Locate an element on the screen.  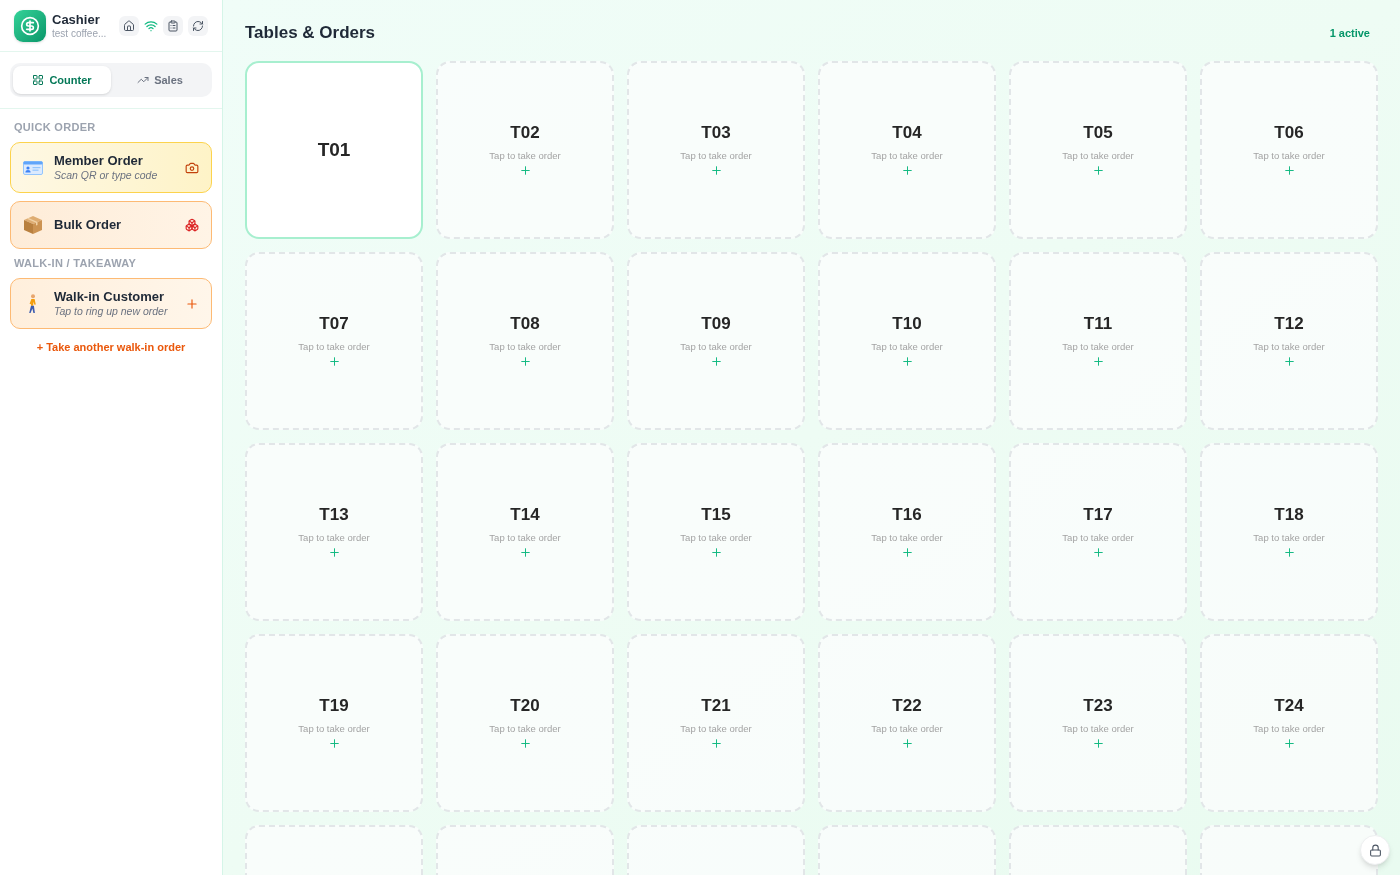
table-card: T10 Tap to take order is located at coordinates (907, 341).